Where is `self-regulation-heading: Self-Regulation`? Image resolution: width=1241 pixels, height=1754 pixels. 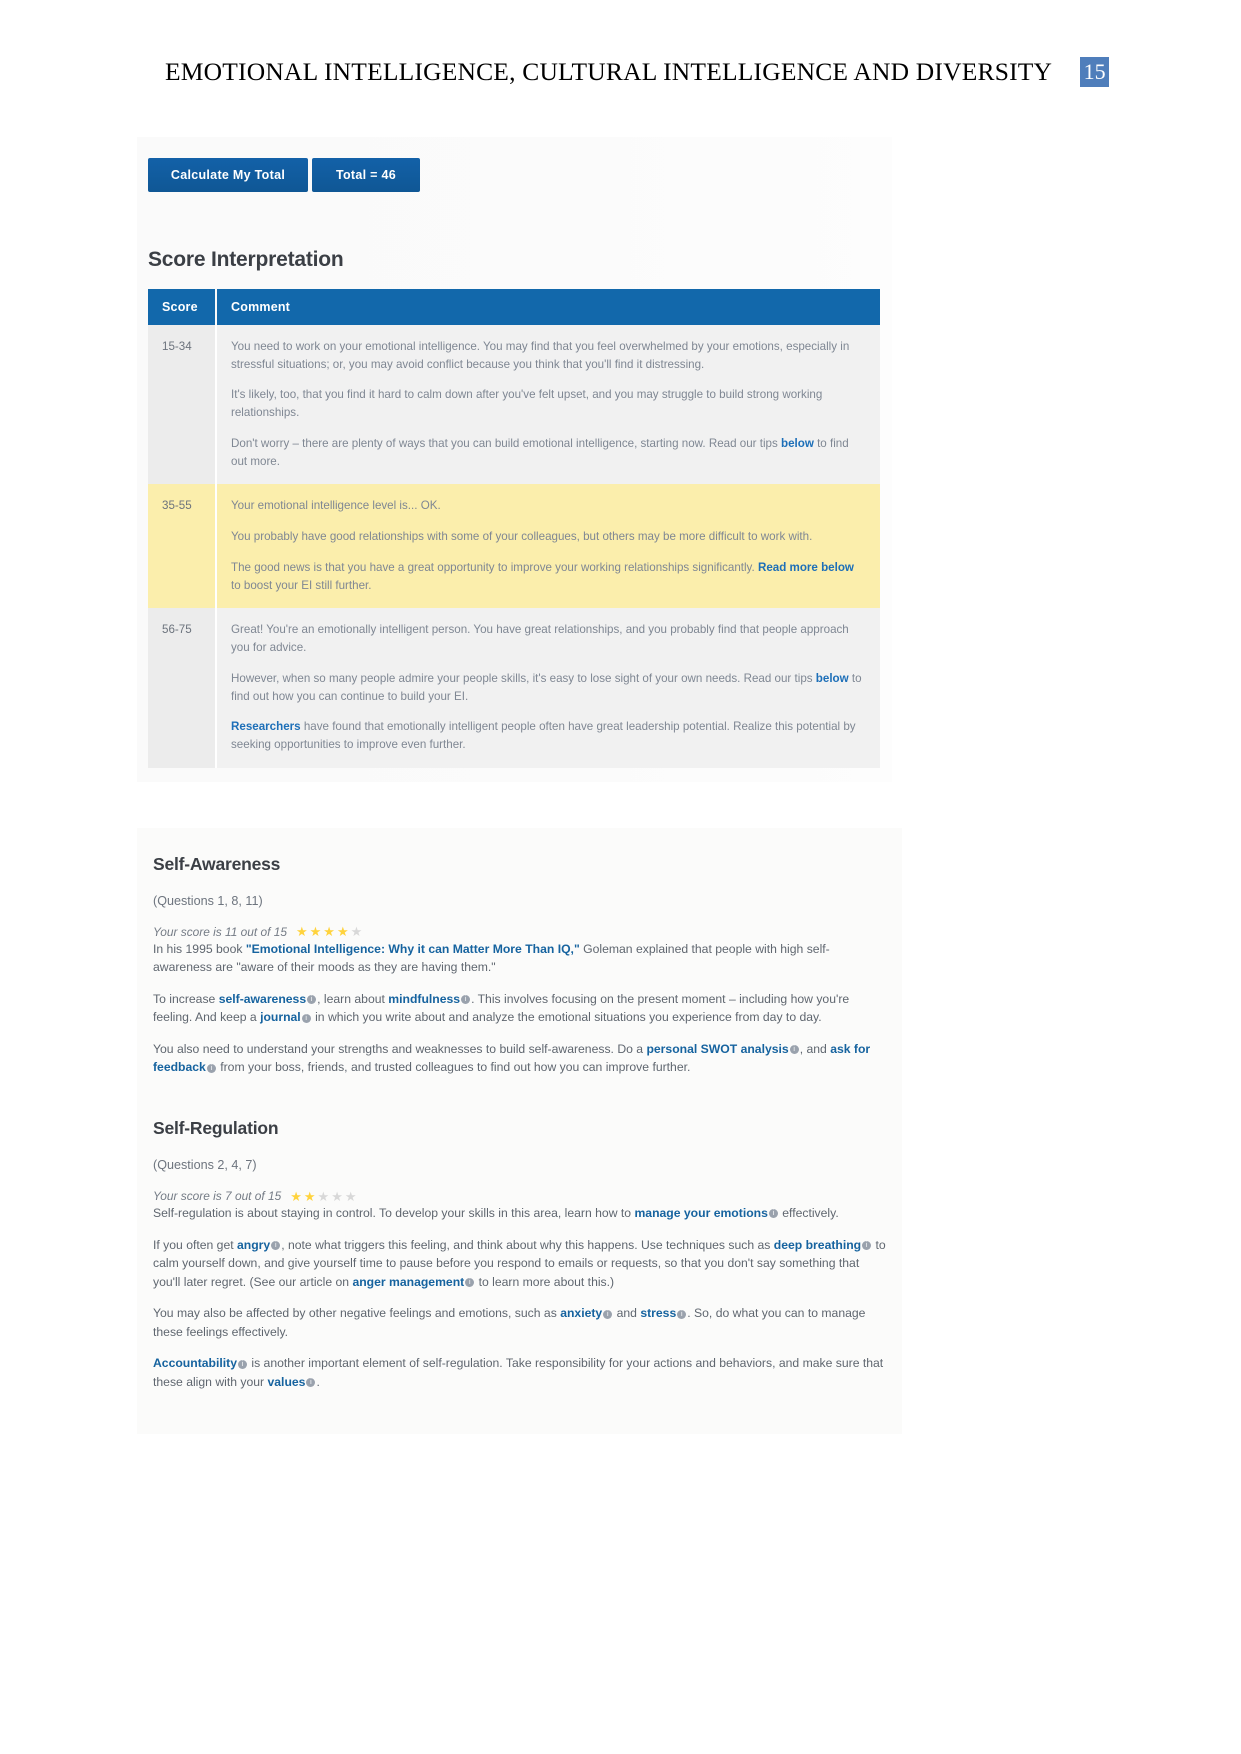
self-regulation-heading: Self-Regulation is located at coordinates (216, 1128).